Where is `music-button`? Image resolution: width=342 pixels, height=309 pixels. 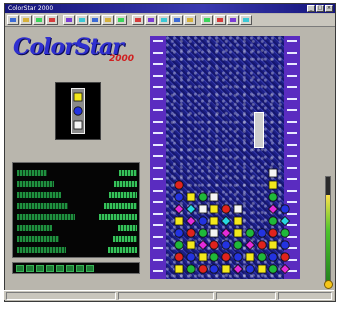 music-button is located at coordinates (82, 20).